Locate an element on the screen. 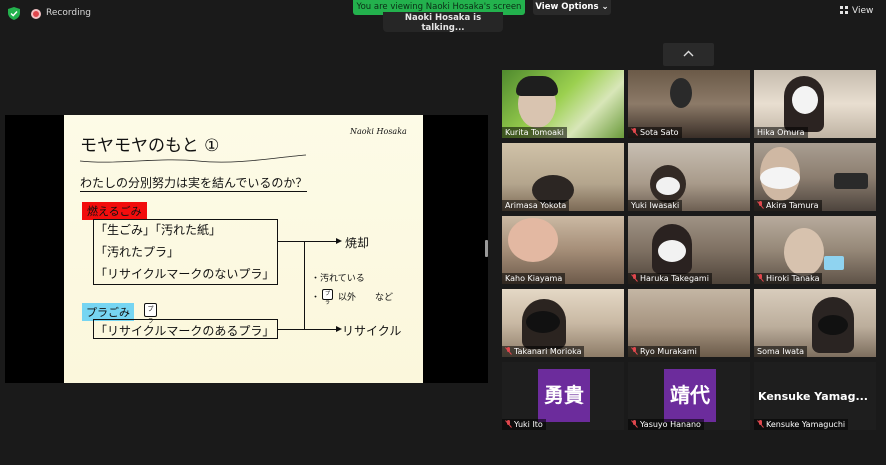  plastic-line-1: 「リサイクルマークのあるプラ」 is located at coordinates (185, 331).